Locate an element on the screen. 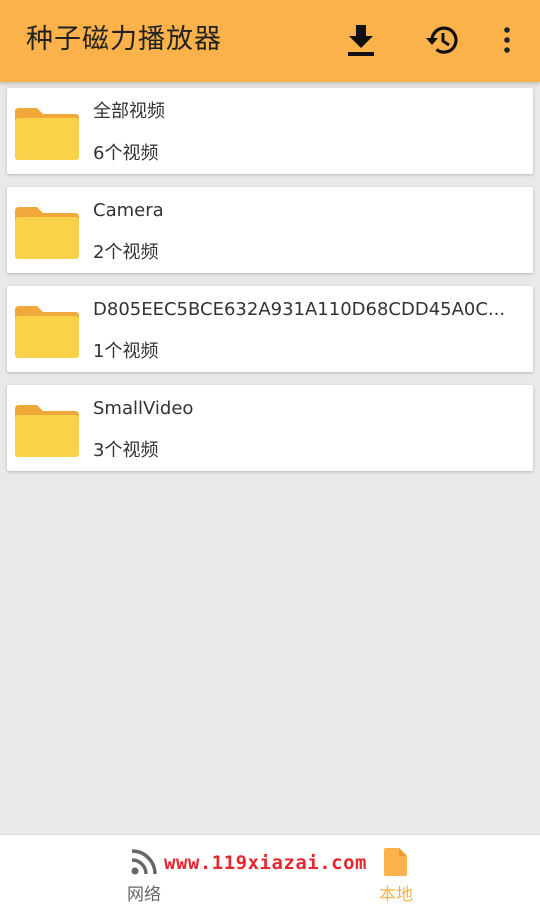 This screenshot has width=540, height=921. rss-feed-icon is located at coordinates (144, 862).